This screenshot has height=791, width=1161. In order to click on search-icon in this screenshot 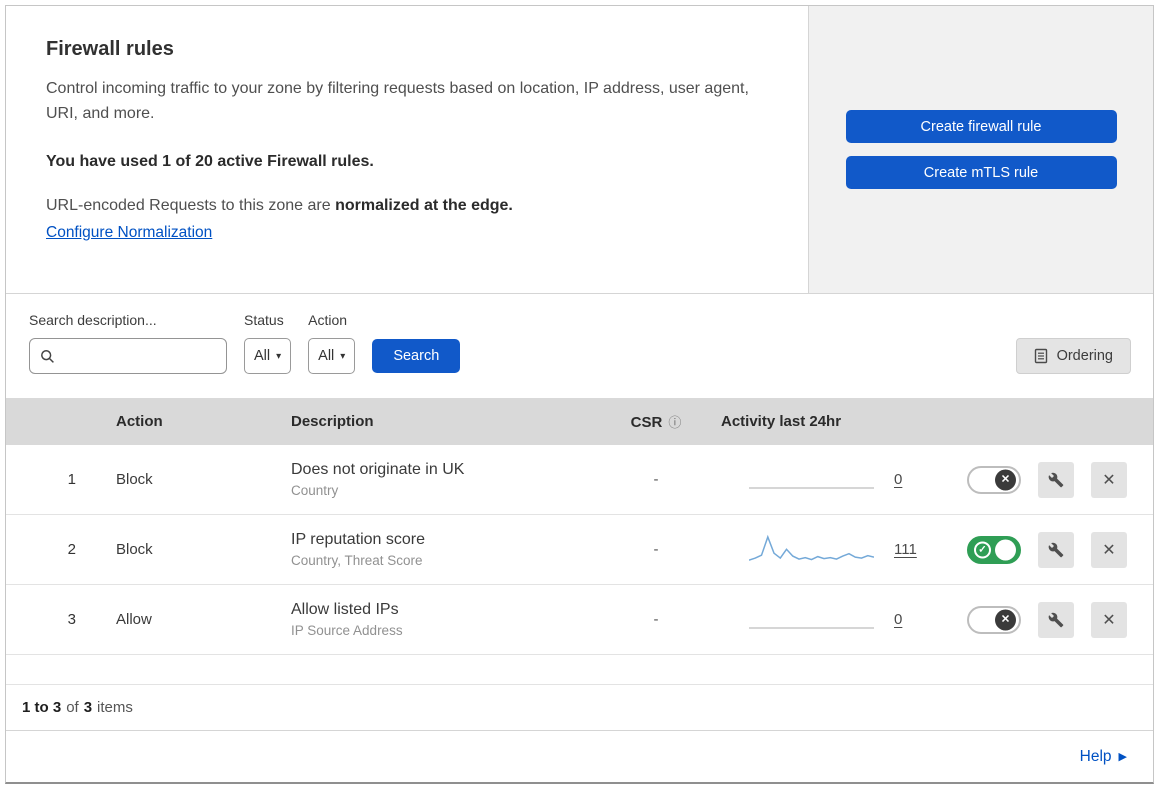, I will do `click(47, 356)`.